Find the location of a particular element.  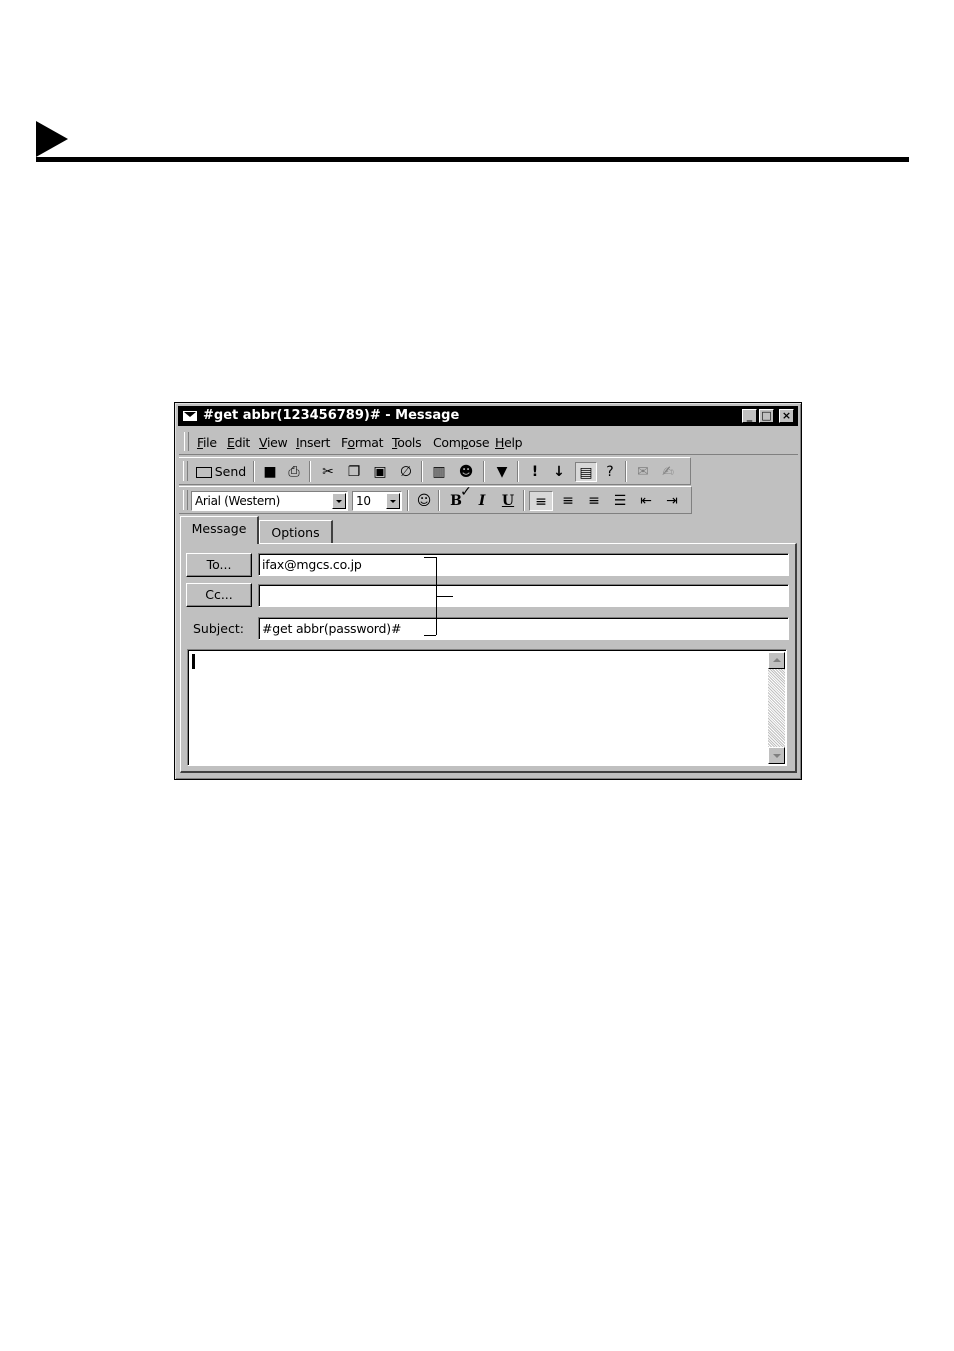

bullets-button: ☰ is located at coordinates (620, 501).